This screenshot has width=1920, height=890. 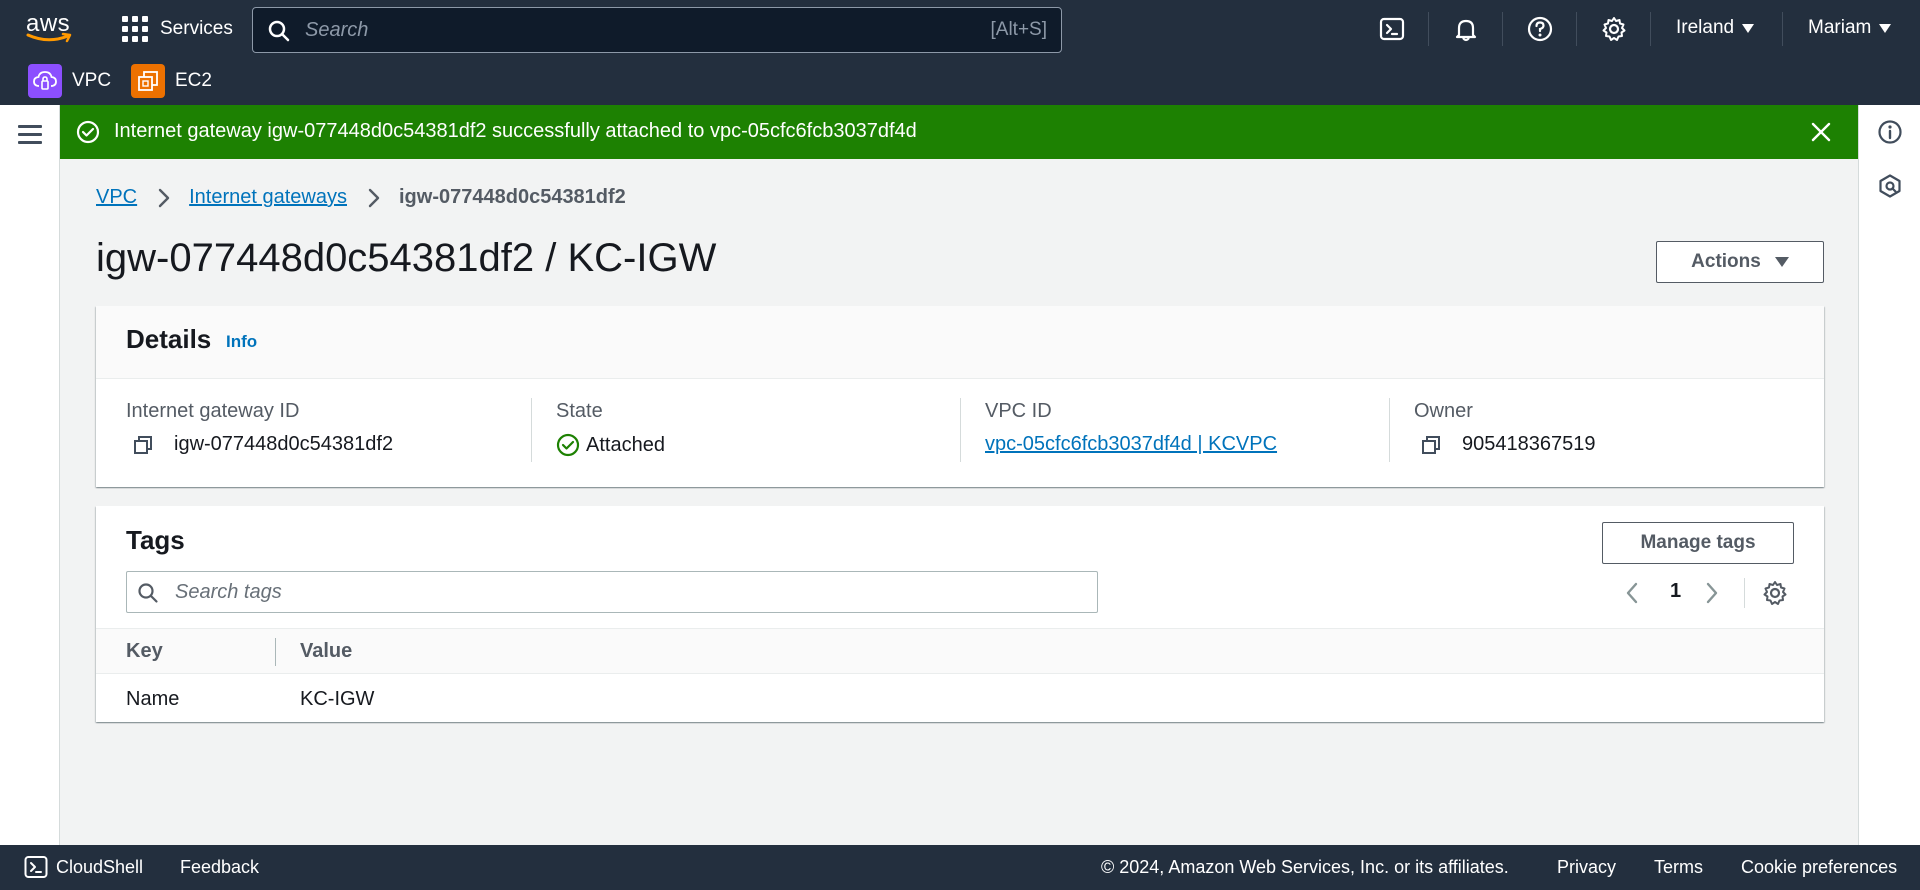 I want to click on detail-label: Internet gateway ID, so click(x=213, y=411).